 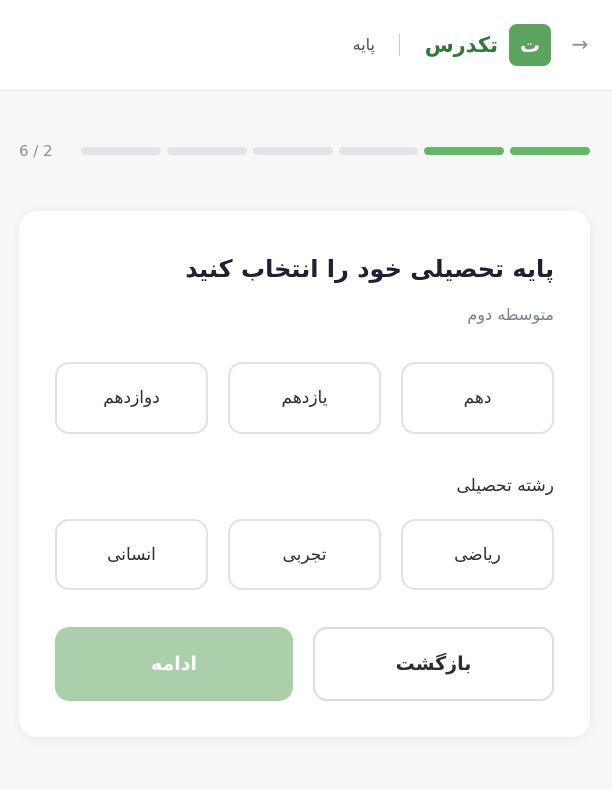 What do you see at coordinates (477, 554) in the screenshot?
I see `field-option-math: ریاضی` at bounding box center [477, 554].